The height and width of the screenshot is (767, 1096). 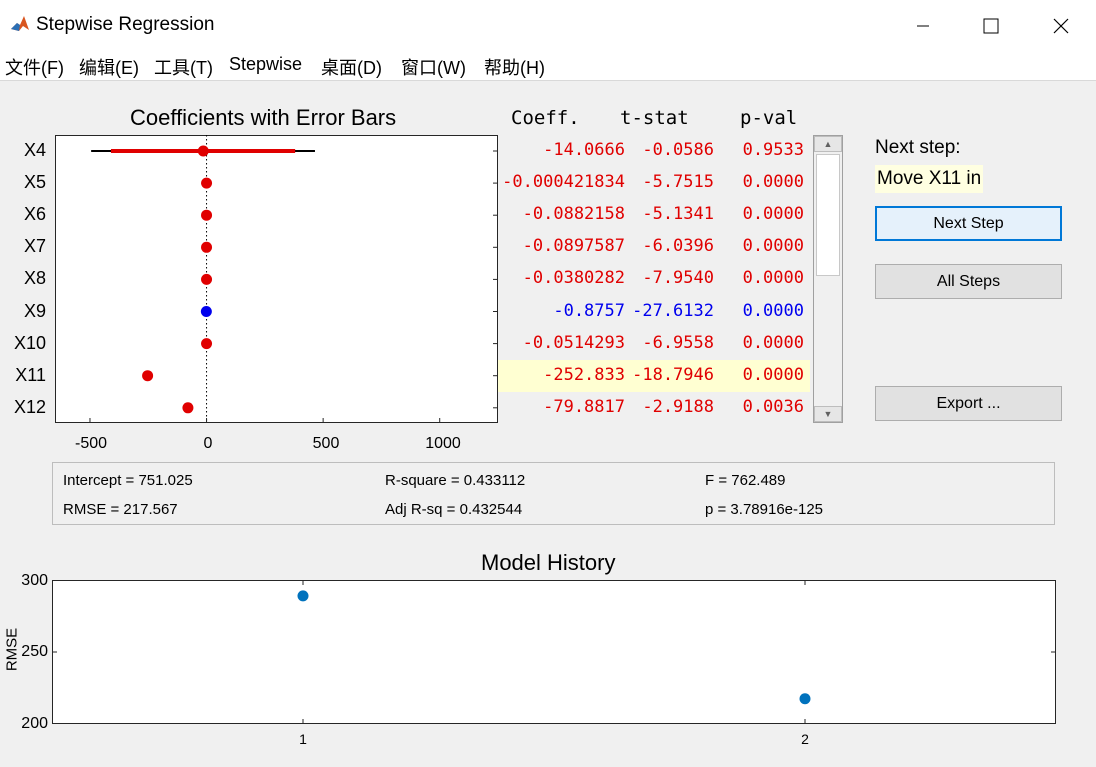 I want to click on menu-file: 文件(F), so click(x=34, y=67).